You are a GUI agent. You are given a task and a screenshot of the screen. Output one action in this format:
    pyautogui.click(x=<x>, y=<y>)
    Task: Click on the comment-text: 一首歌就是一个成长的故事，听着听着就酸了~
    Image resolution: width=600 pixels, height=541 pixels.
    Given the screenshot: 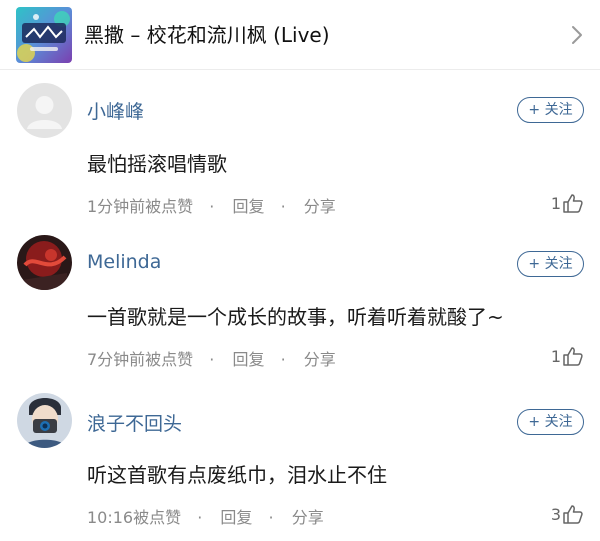 What is the action you would take?
    pyautogui.click(x=295, y=317)
    